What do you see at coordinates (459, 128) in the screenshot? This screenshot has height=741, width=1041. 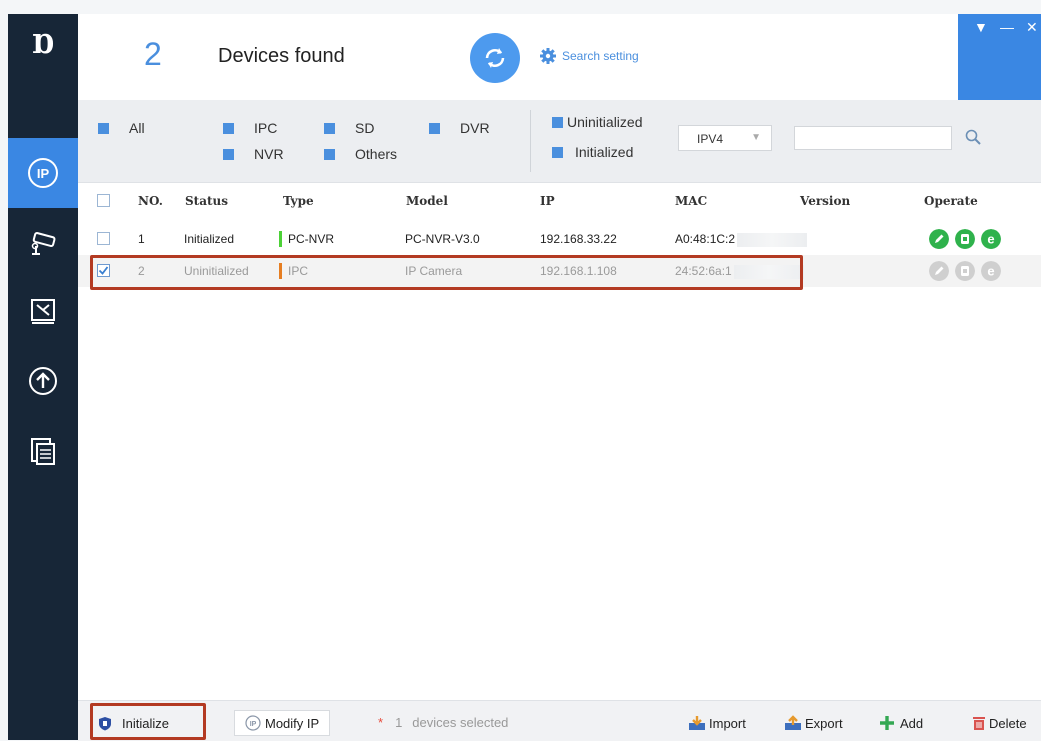 I see `filter-dvr: DVR` at bounding box center [459, 128].